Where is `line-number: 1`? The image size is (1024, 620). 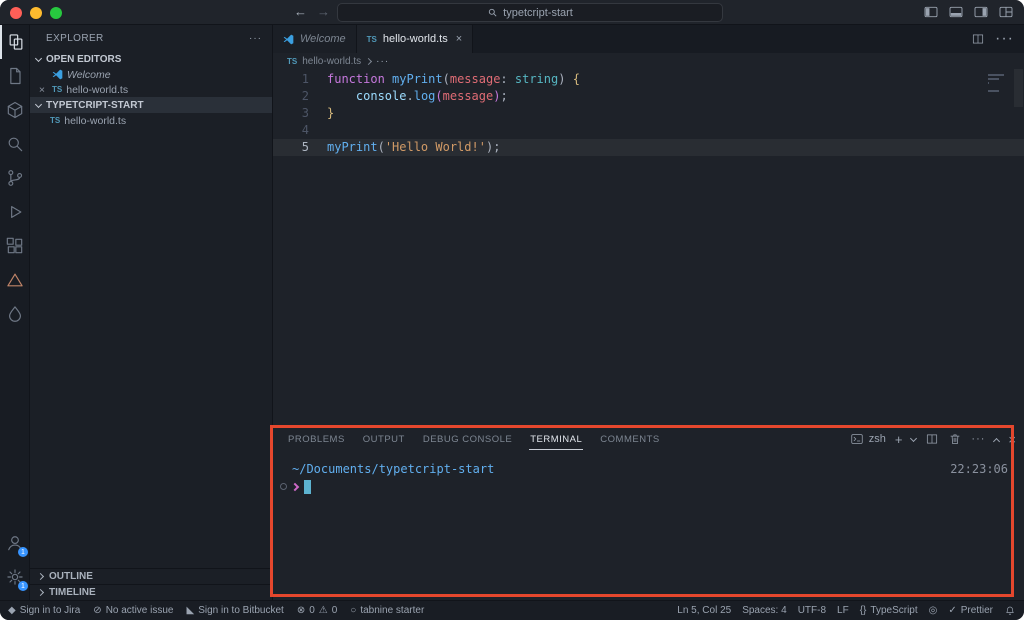
line-number: 1 is located at coordinates (305, 79).